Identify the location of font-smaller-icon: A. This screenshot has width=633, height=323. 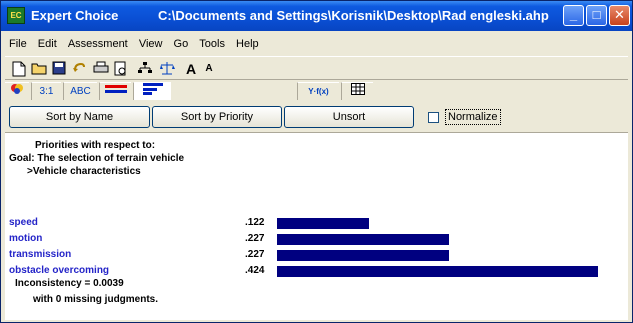
(209, 69).